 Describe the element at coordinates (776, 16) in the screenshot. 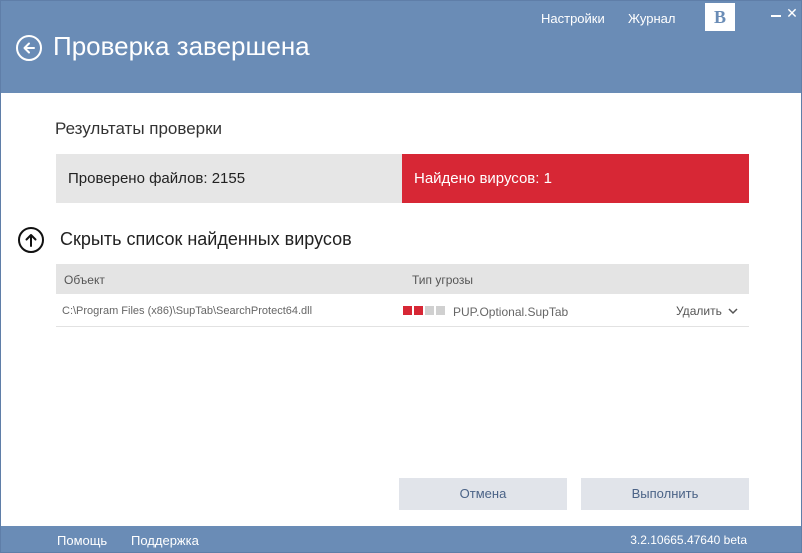

I see `minimize-icon` at that location.